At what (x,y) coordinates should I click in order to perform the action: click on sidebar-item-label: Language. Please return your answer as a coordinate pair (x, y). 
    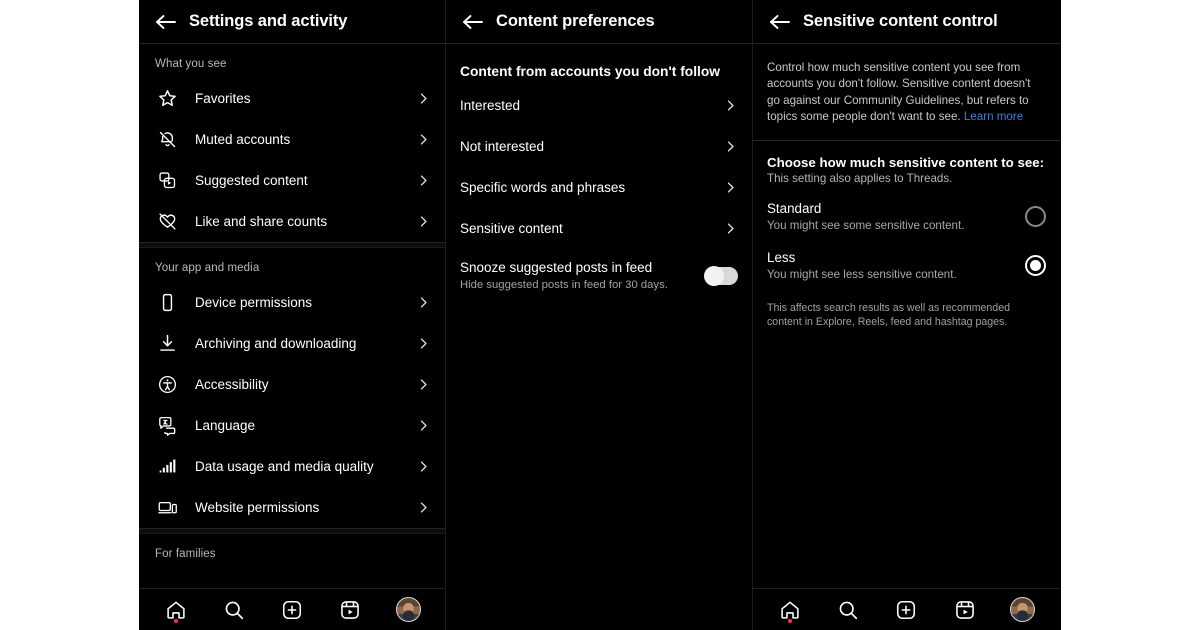
    Looking at the image, I should click on (225, 425).